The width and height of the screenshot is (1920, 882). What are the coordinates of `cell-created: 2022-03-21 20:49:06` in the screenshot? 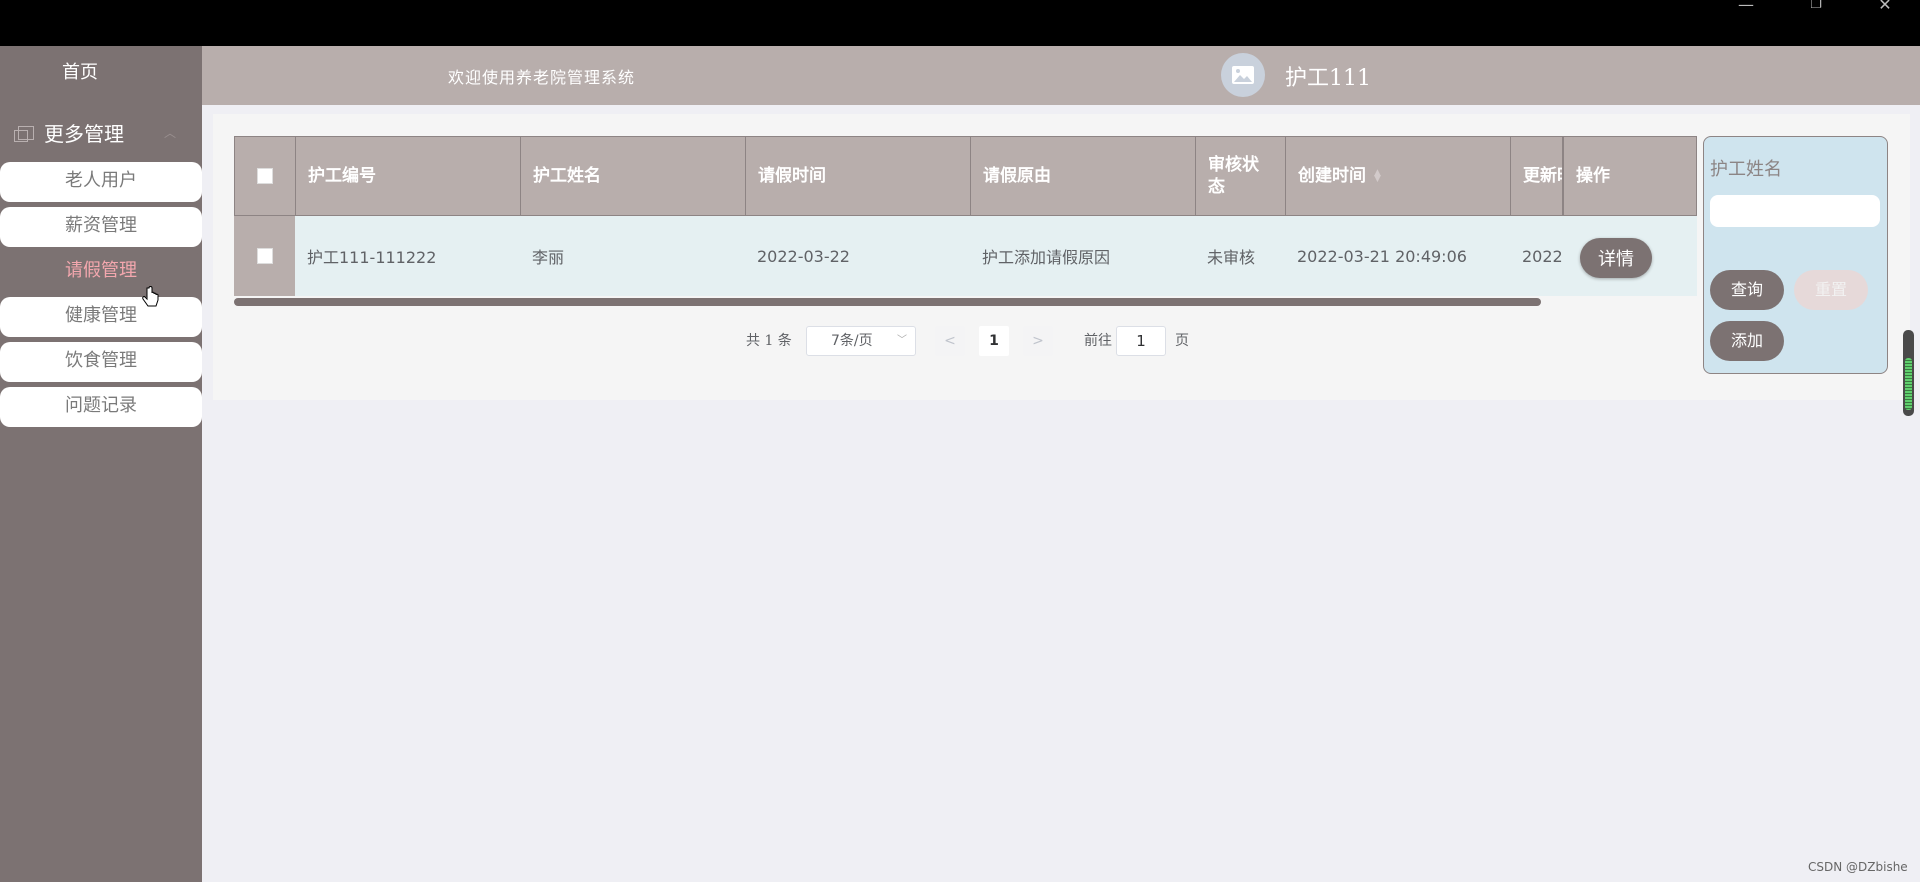 It's located at (1382, 256).